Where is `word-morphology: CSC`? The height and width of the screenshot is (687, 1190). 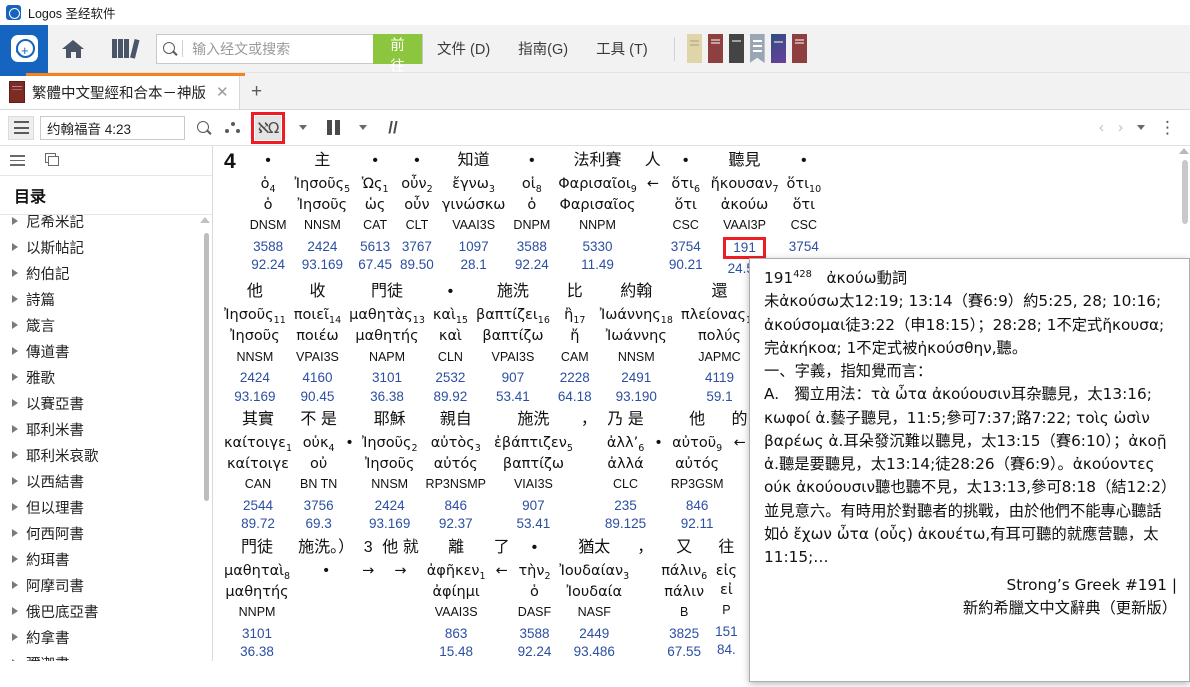
word-morphology: CSC is located at coordinates (686, 226).